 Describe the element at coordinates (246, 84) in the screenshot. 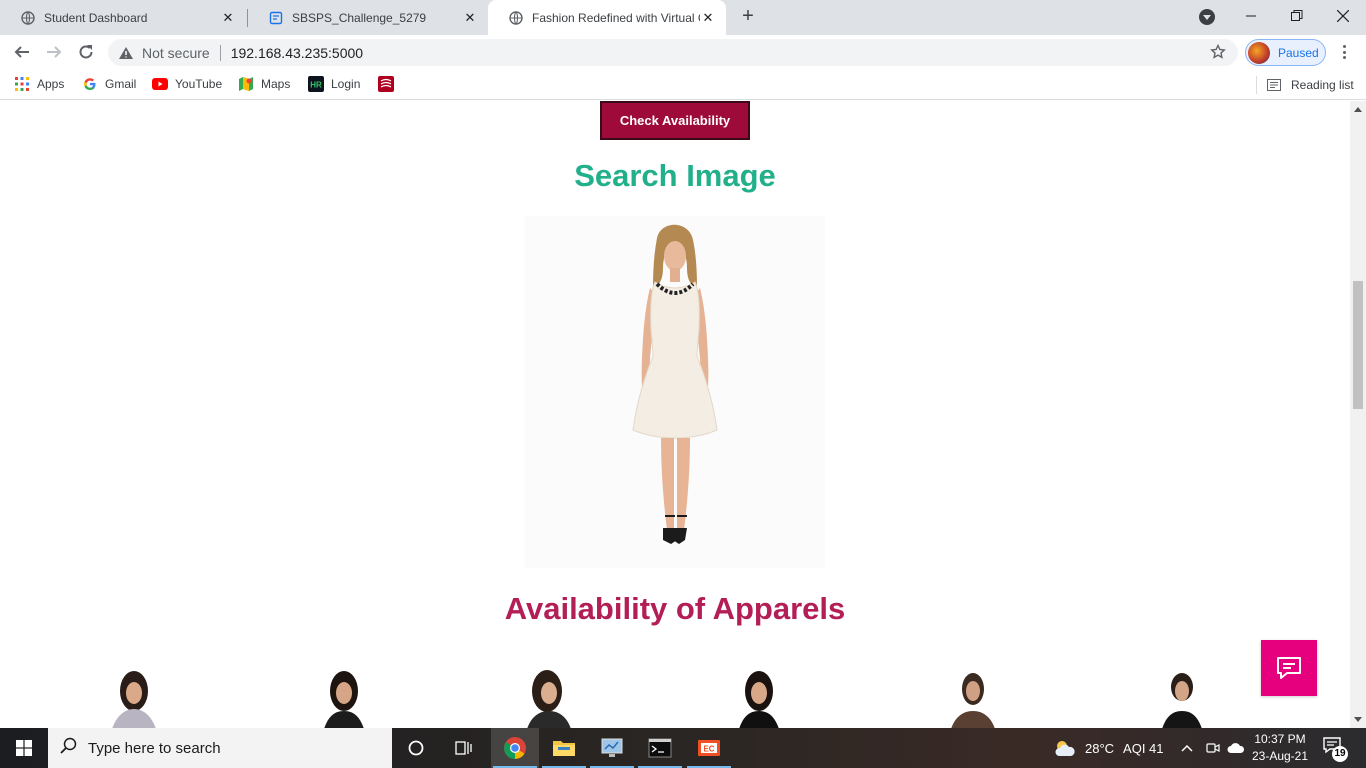

I see `maps-icon` at that location.